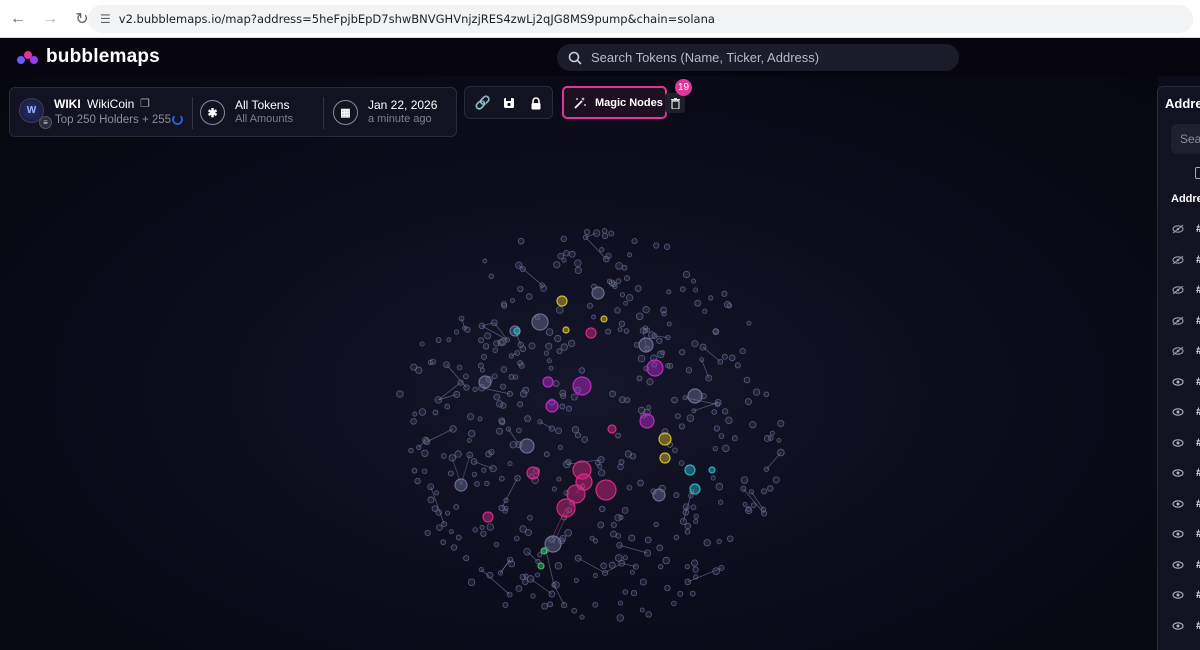 Image resolution: width=1200 pixels, height=650 pixels. I want to click on select-all-checkbox, so click(1197, 173).